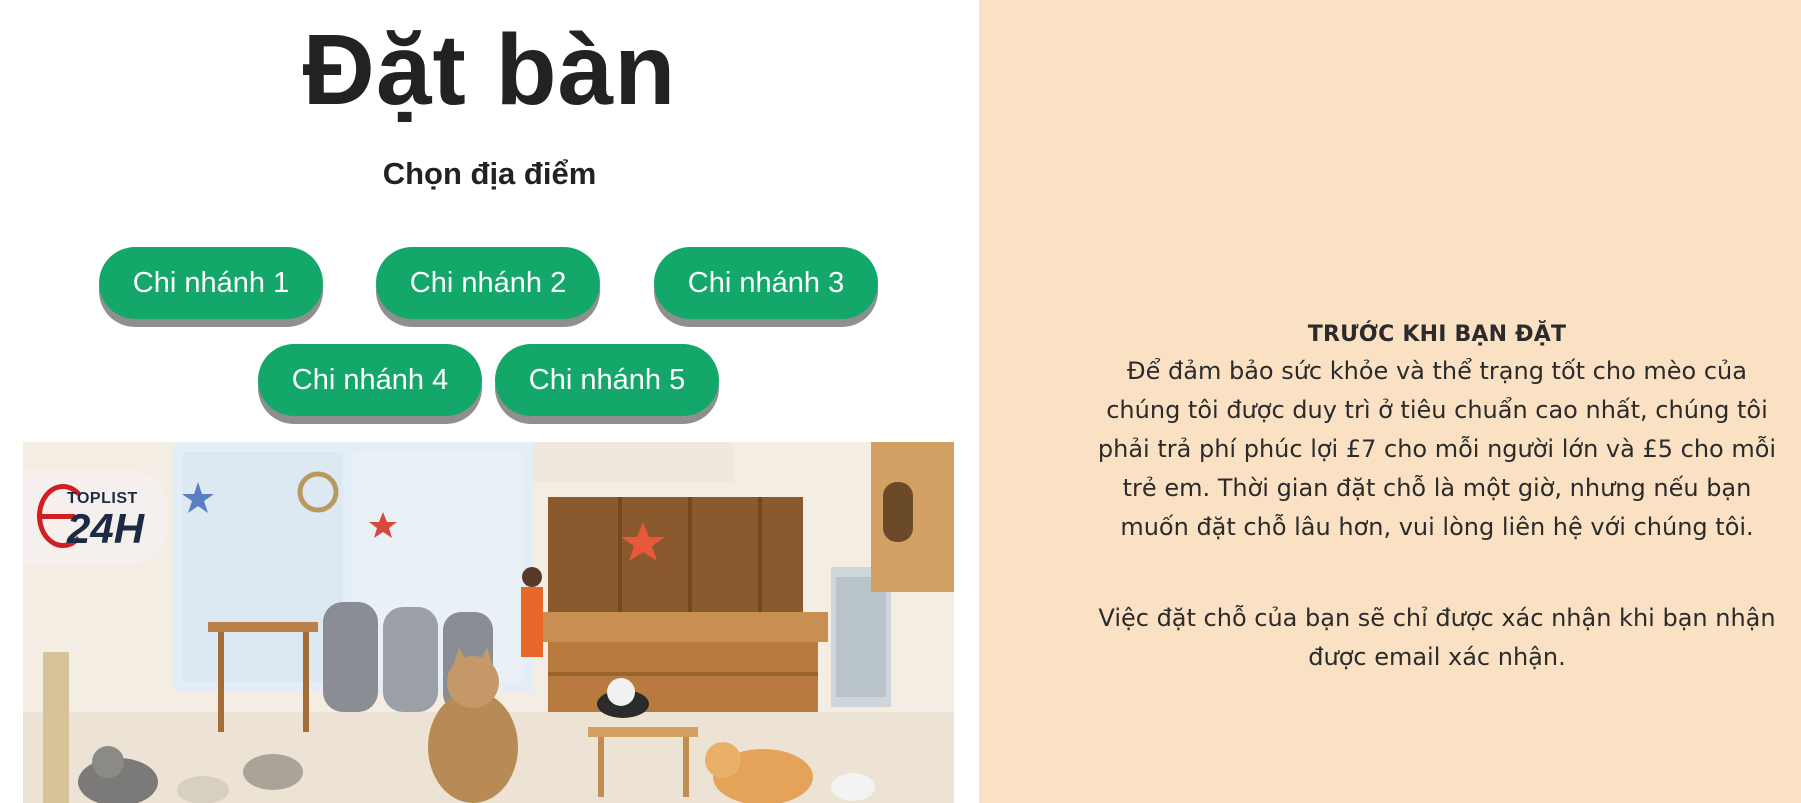 The height and width of the screenshot is (803, 1801). I want to click on branch-5-button: Chi nhánh 5, so click(607, 380).